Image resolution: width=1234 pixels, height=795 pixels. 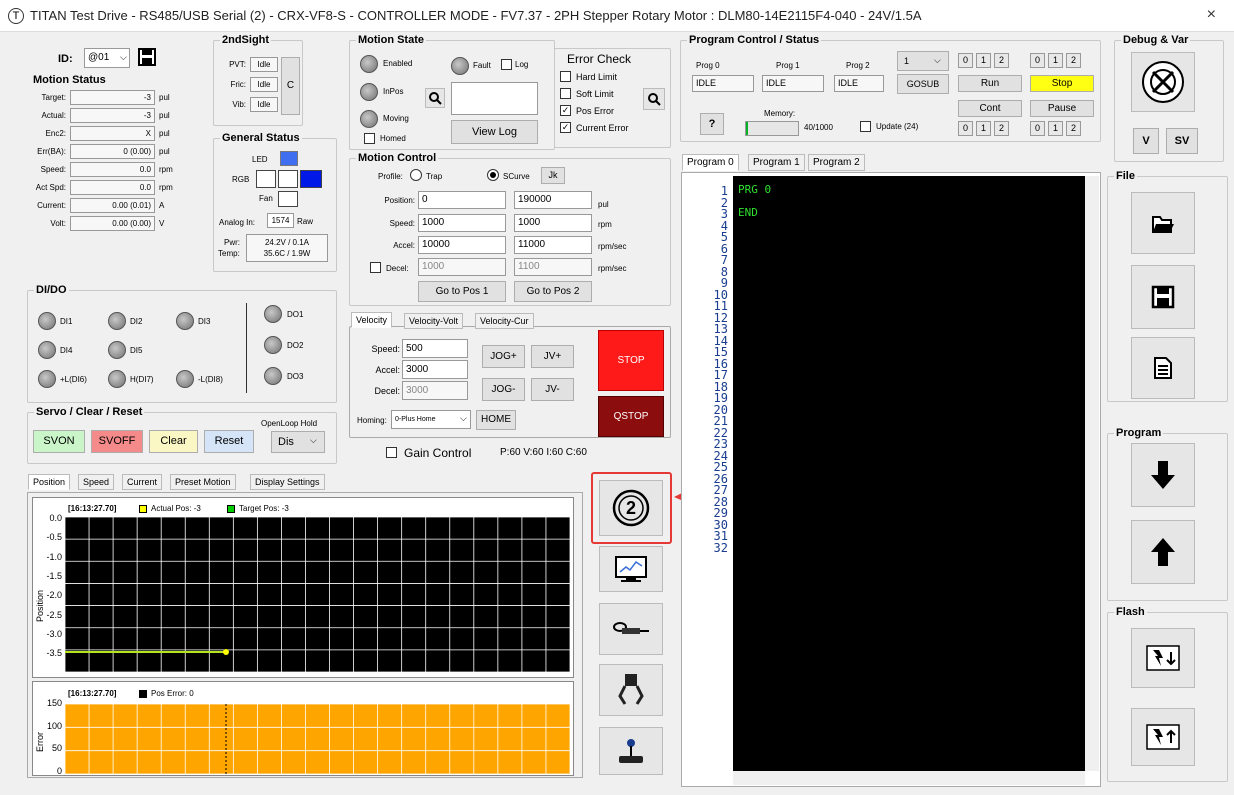 What do you see at coordinates (1163, 737) in the screenshot?
I see `flash-read-button` at bounding box center [1163, 737].